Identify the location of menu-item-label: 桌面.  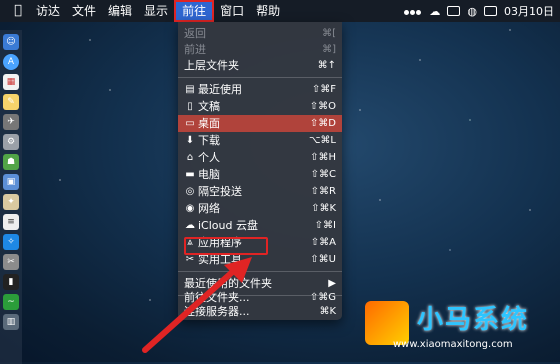
(209, 123).